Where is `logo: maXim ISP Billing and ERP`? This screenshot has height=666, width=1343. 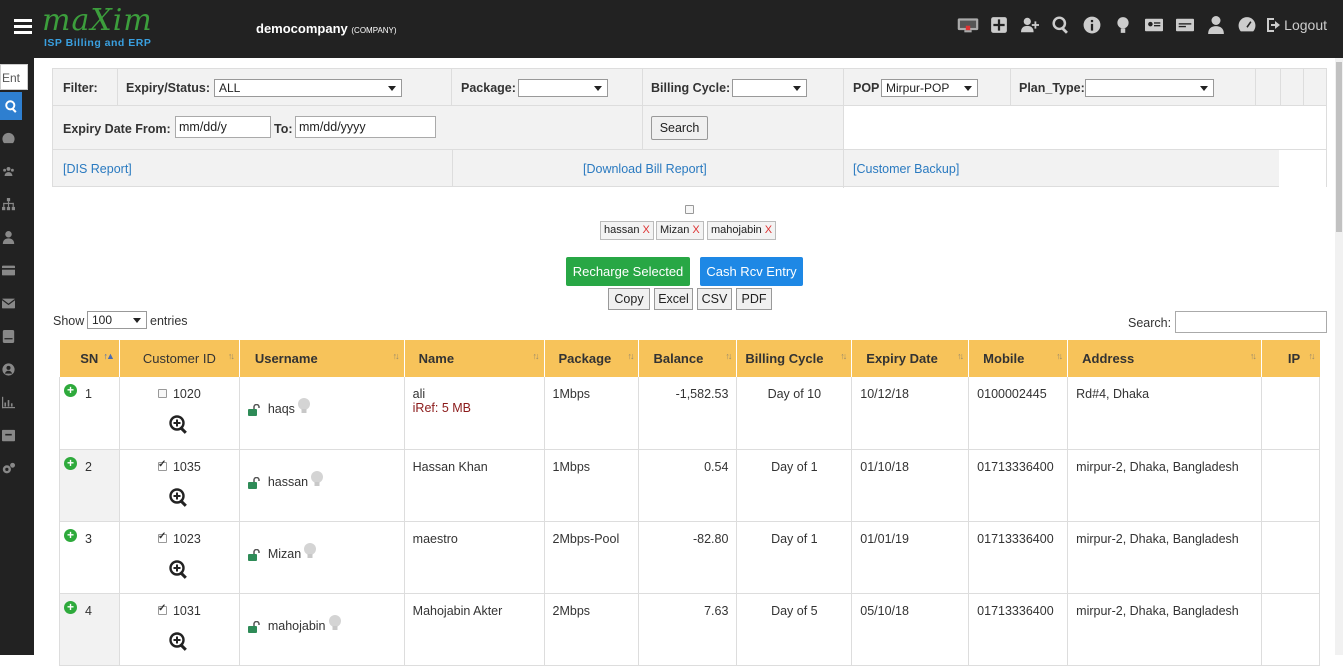
logo: maXim ISP Billing and ERP is located at coordinates (107, 27).